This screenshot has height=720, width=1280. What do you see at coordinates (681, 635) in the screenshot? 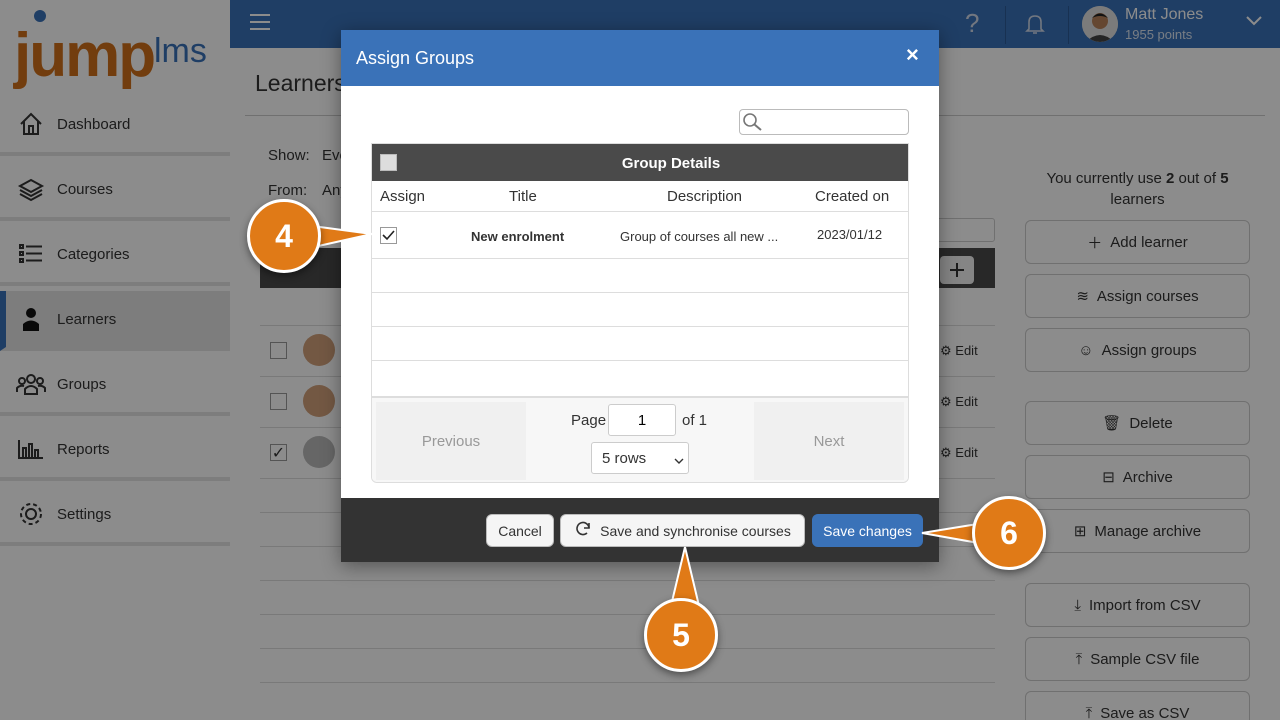
I see `callout-badge-5: 5` at bounding box center [681, 635].